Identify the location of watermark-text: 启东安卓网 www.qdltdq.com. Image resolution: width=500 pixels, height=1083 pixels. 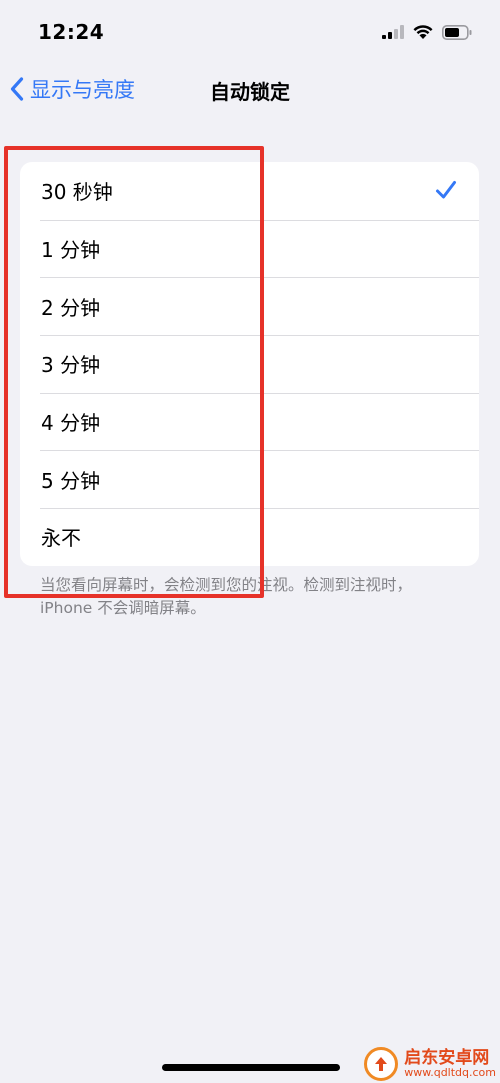
(450, 1063).